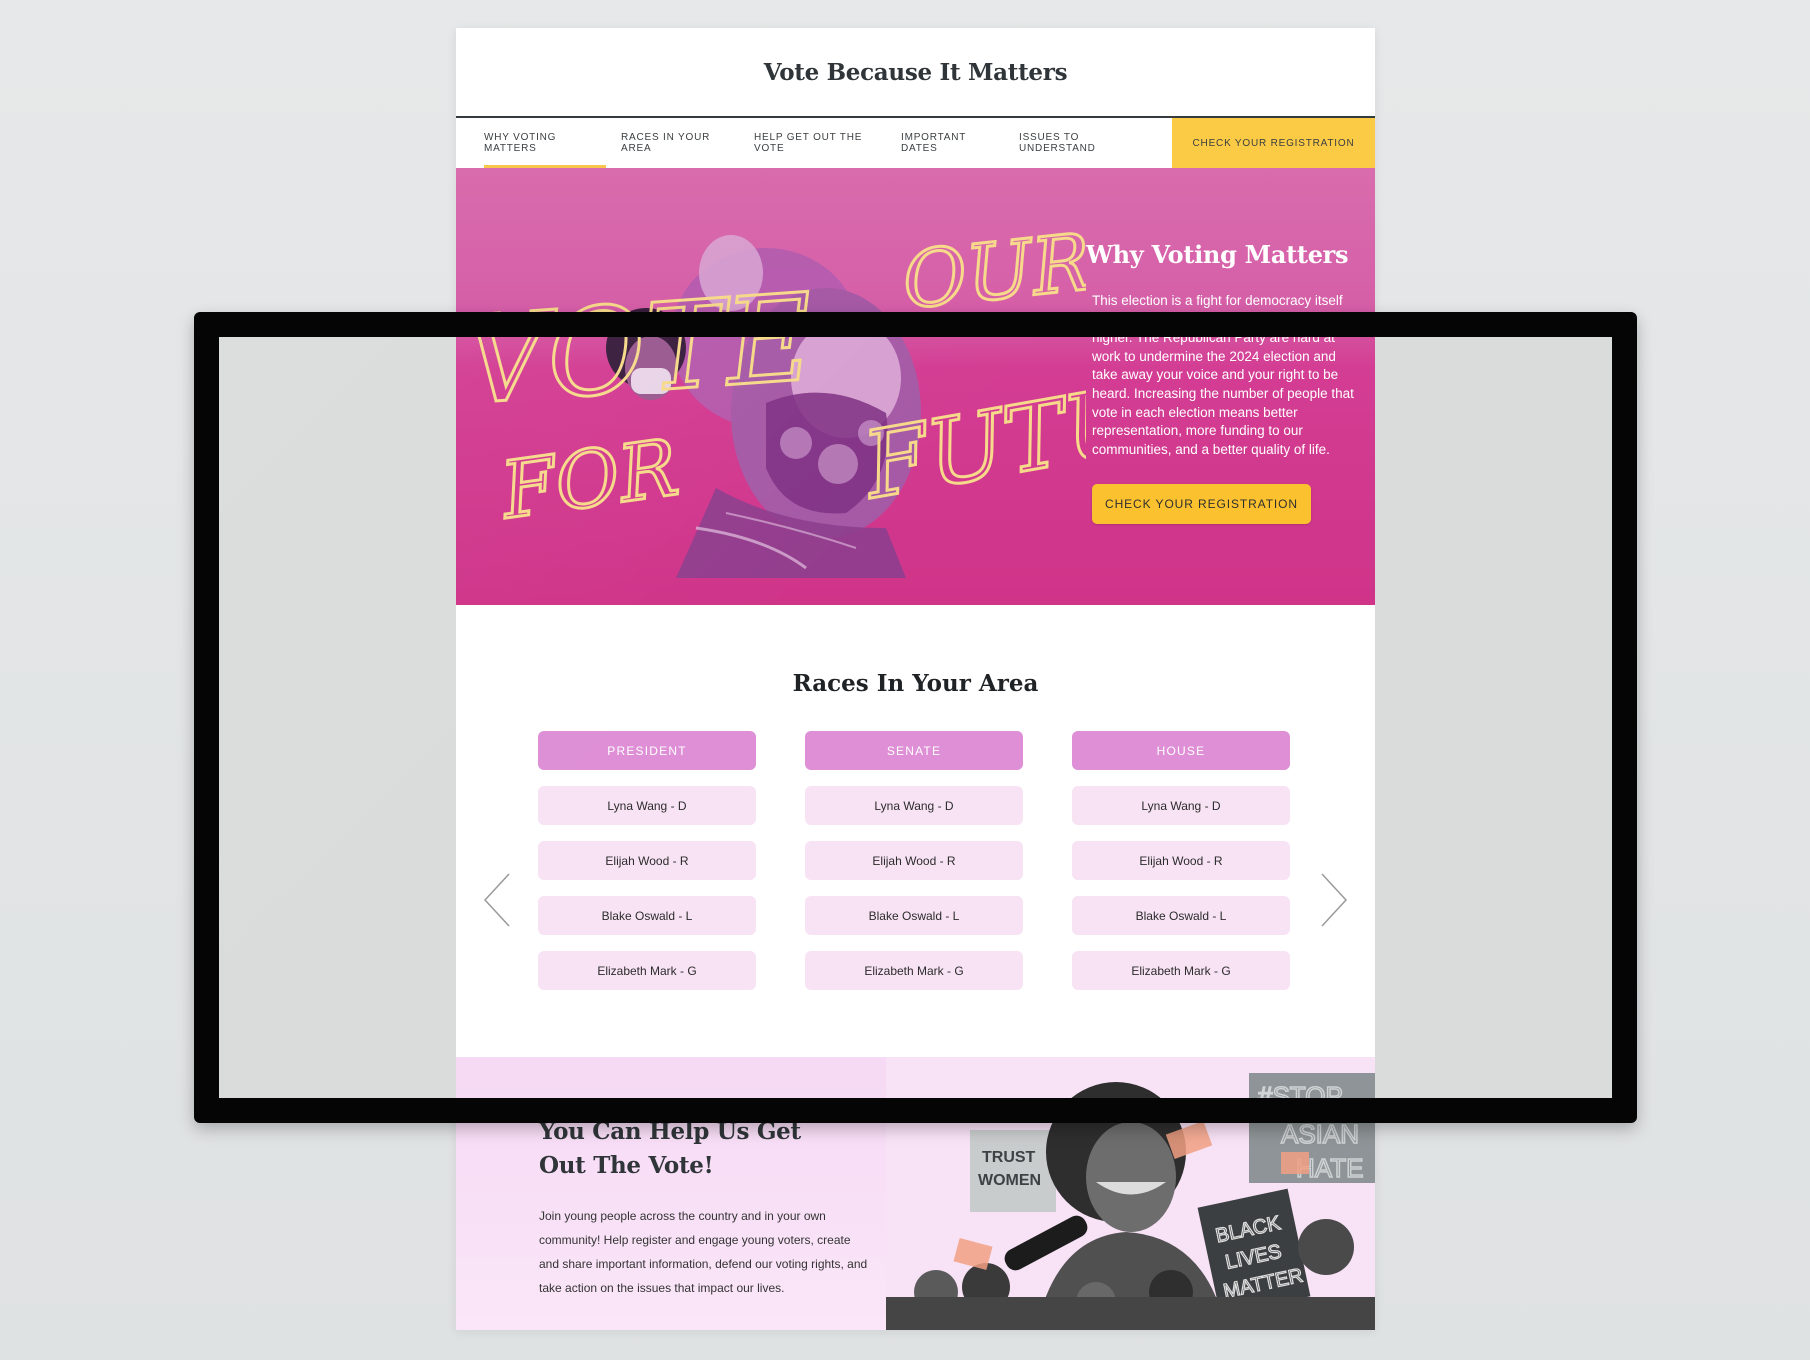 The width and height of the screenshot is (1810, 1360). I want to click on nav-item-why-voting-matters: WHY VOTING MATTERS, so click(545, 143).